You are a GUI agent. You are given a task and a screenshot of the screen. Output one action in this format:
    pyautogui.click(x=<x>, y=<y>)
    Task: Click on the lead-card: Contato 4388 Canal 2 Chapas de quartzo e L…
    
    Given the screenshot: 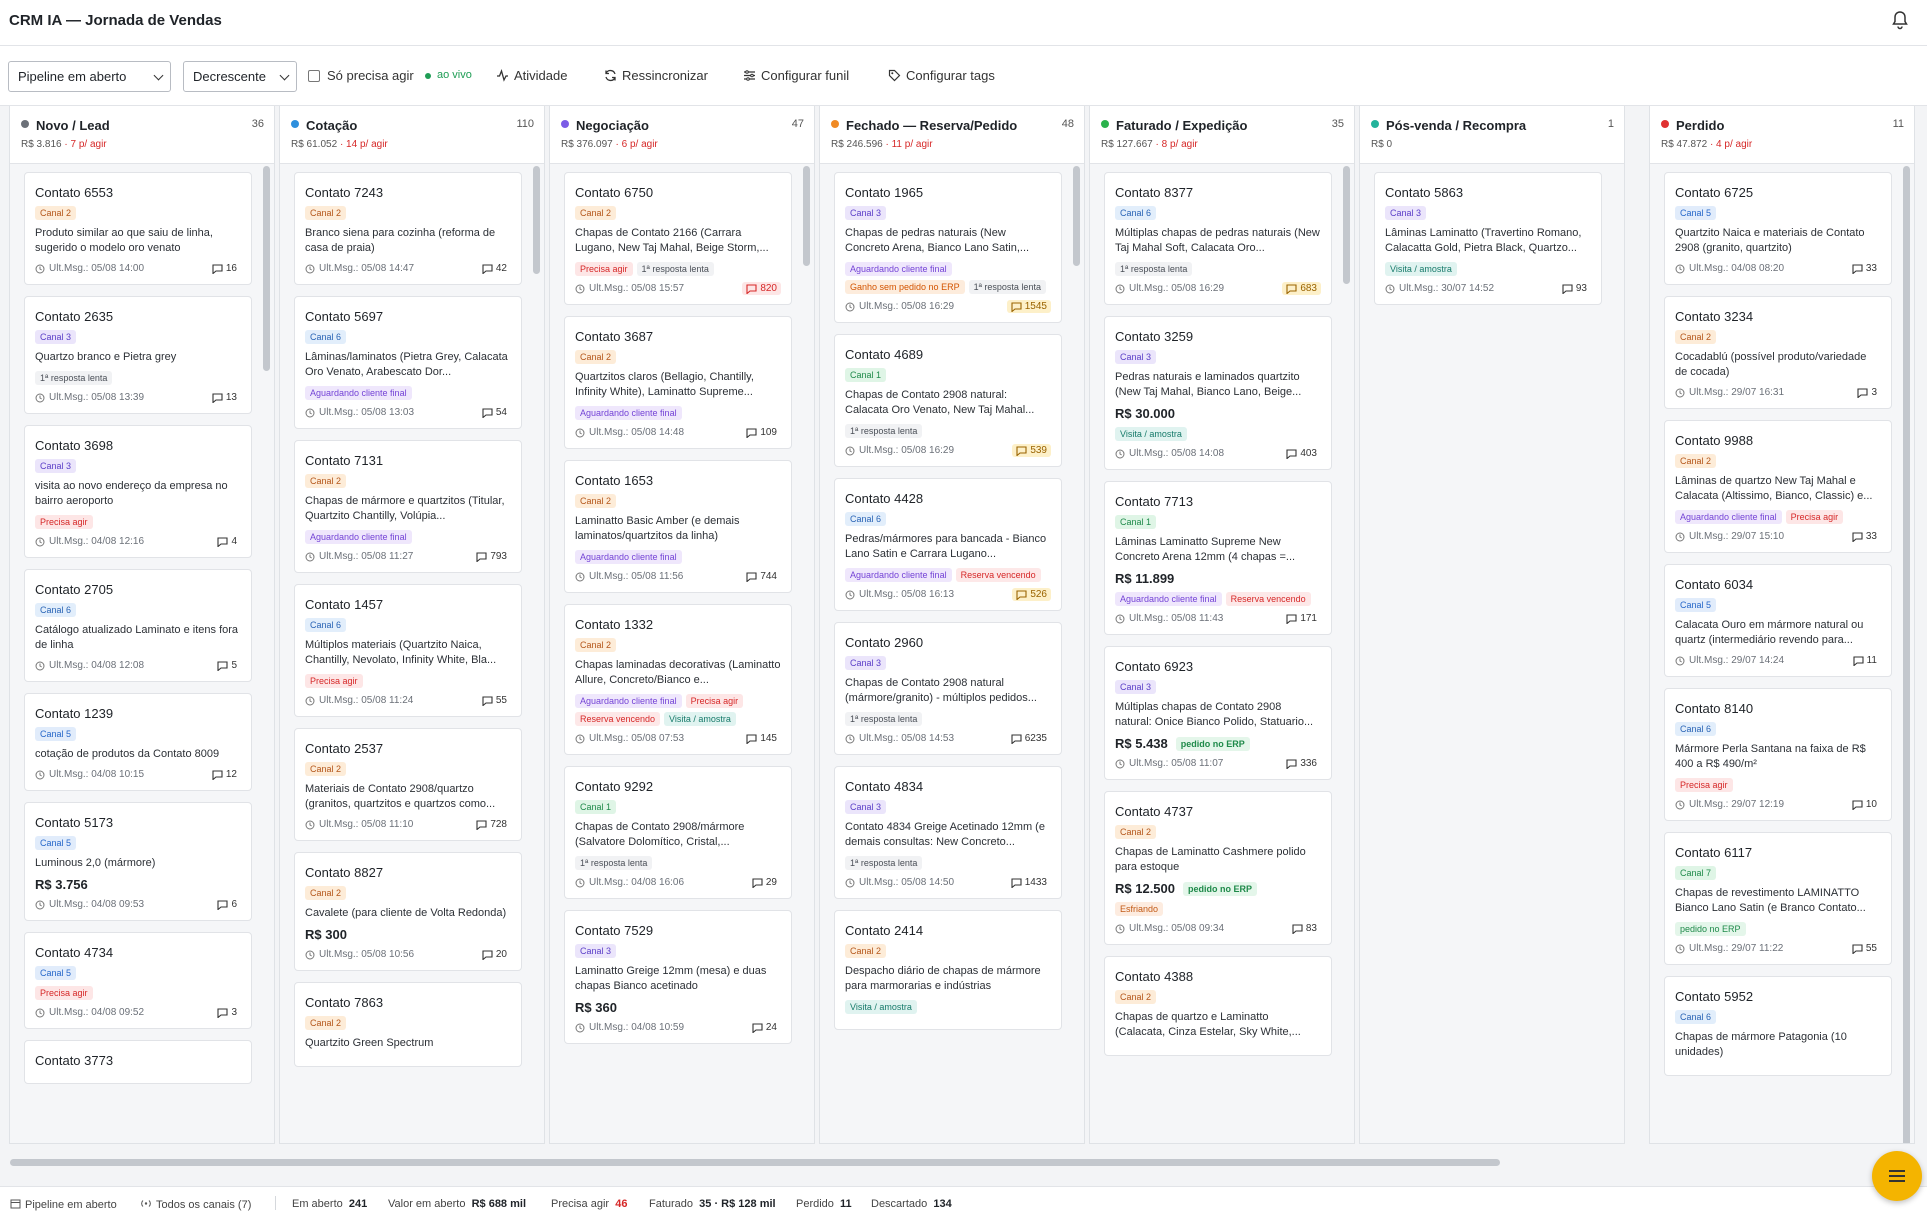 What is the action you would take?
    pyautogui.click(x=1218, y=1006)
    